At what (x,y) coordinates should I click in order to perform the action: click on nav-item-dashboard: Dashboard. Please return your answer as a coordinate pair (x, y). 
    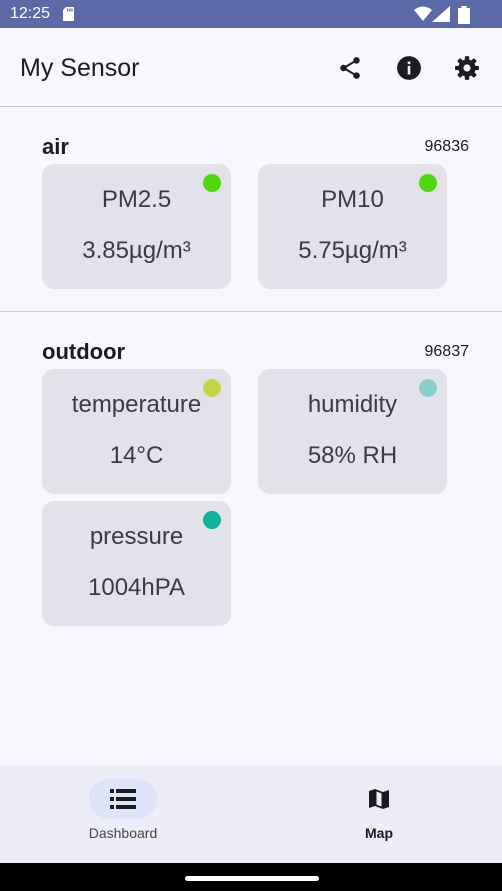
    Looking at the image, I should click on (123, 814).